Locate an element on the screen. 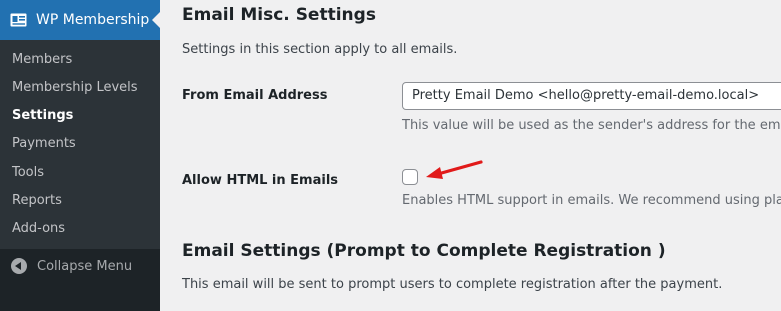 This screenshot has width=781, height=311. collapse-menu-button: Collapse Menu is located at coordinates (80, 266).